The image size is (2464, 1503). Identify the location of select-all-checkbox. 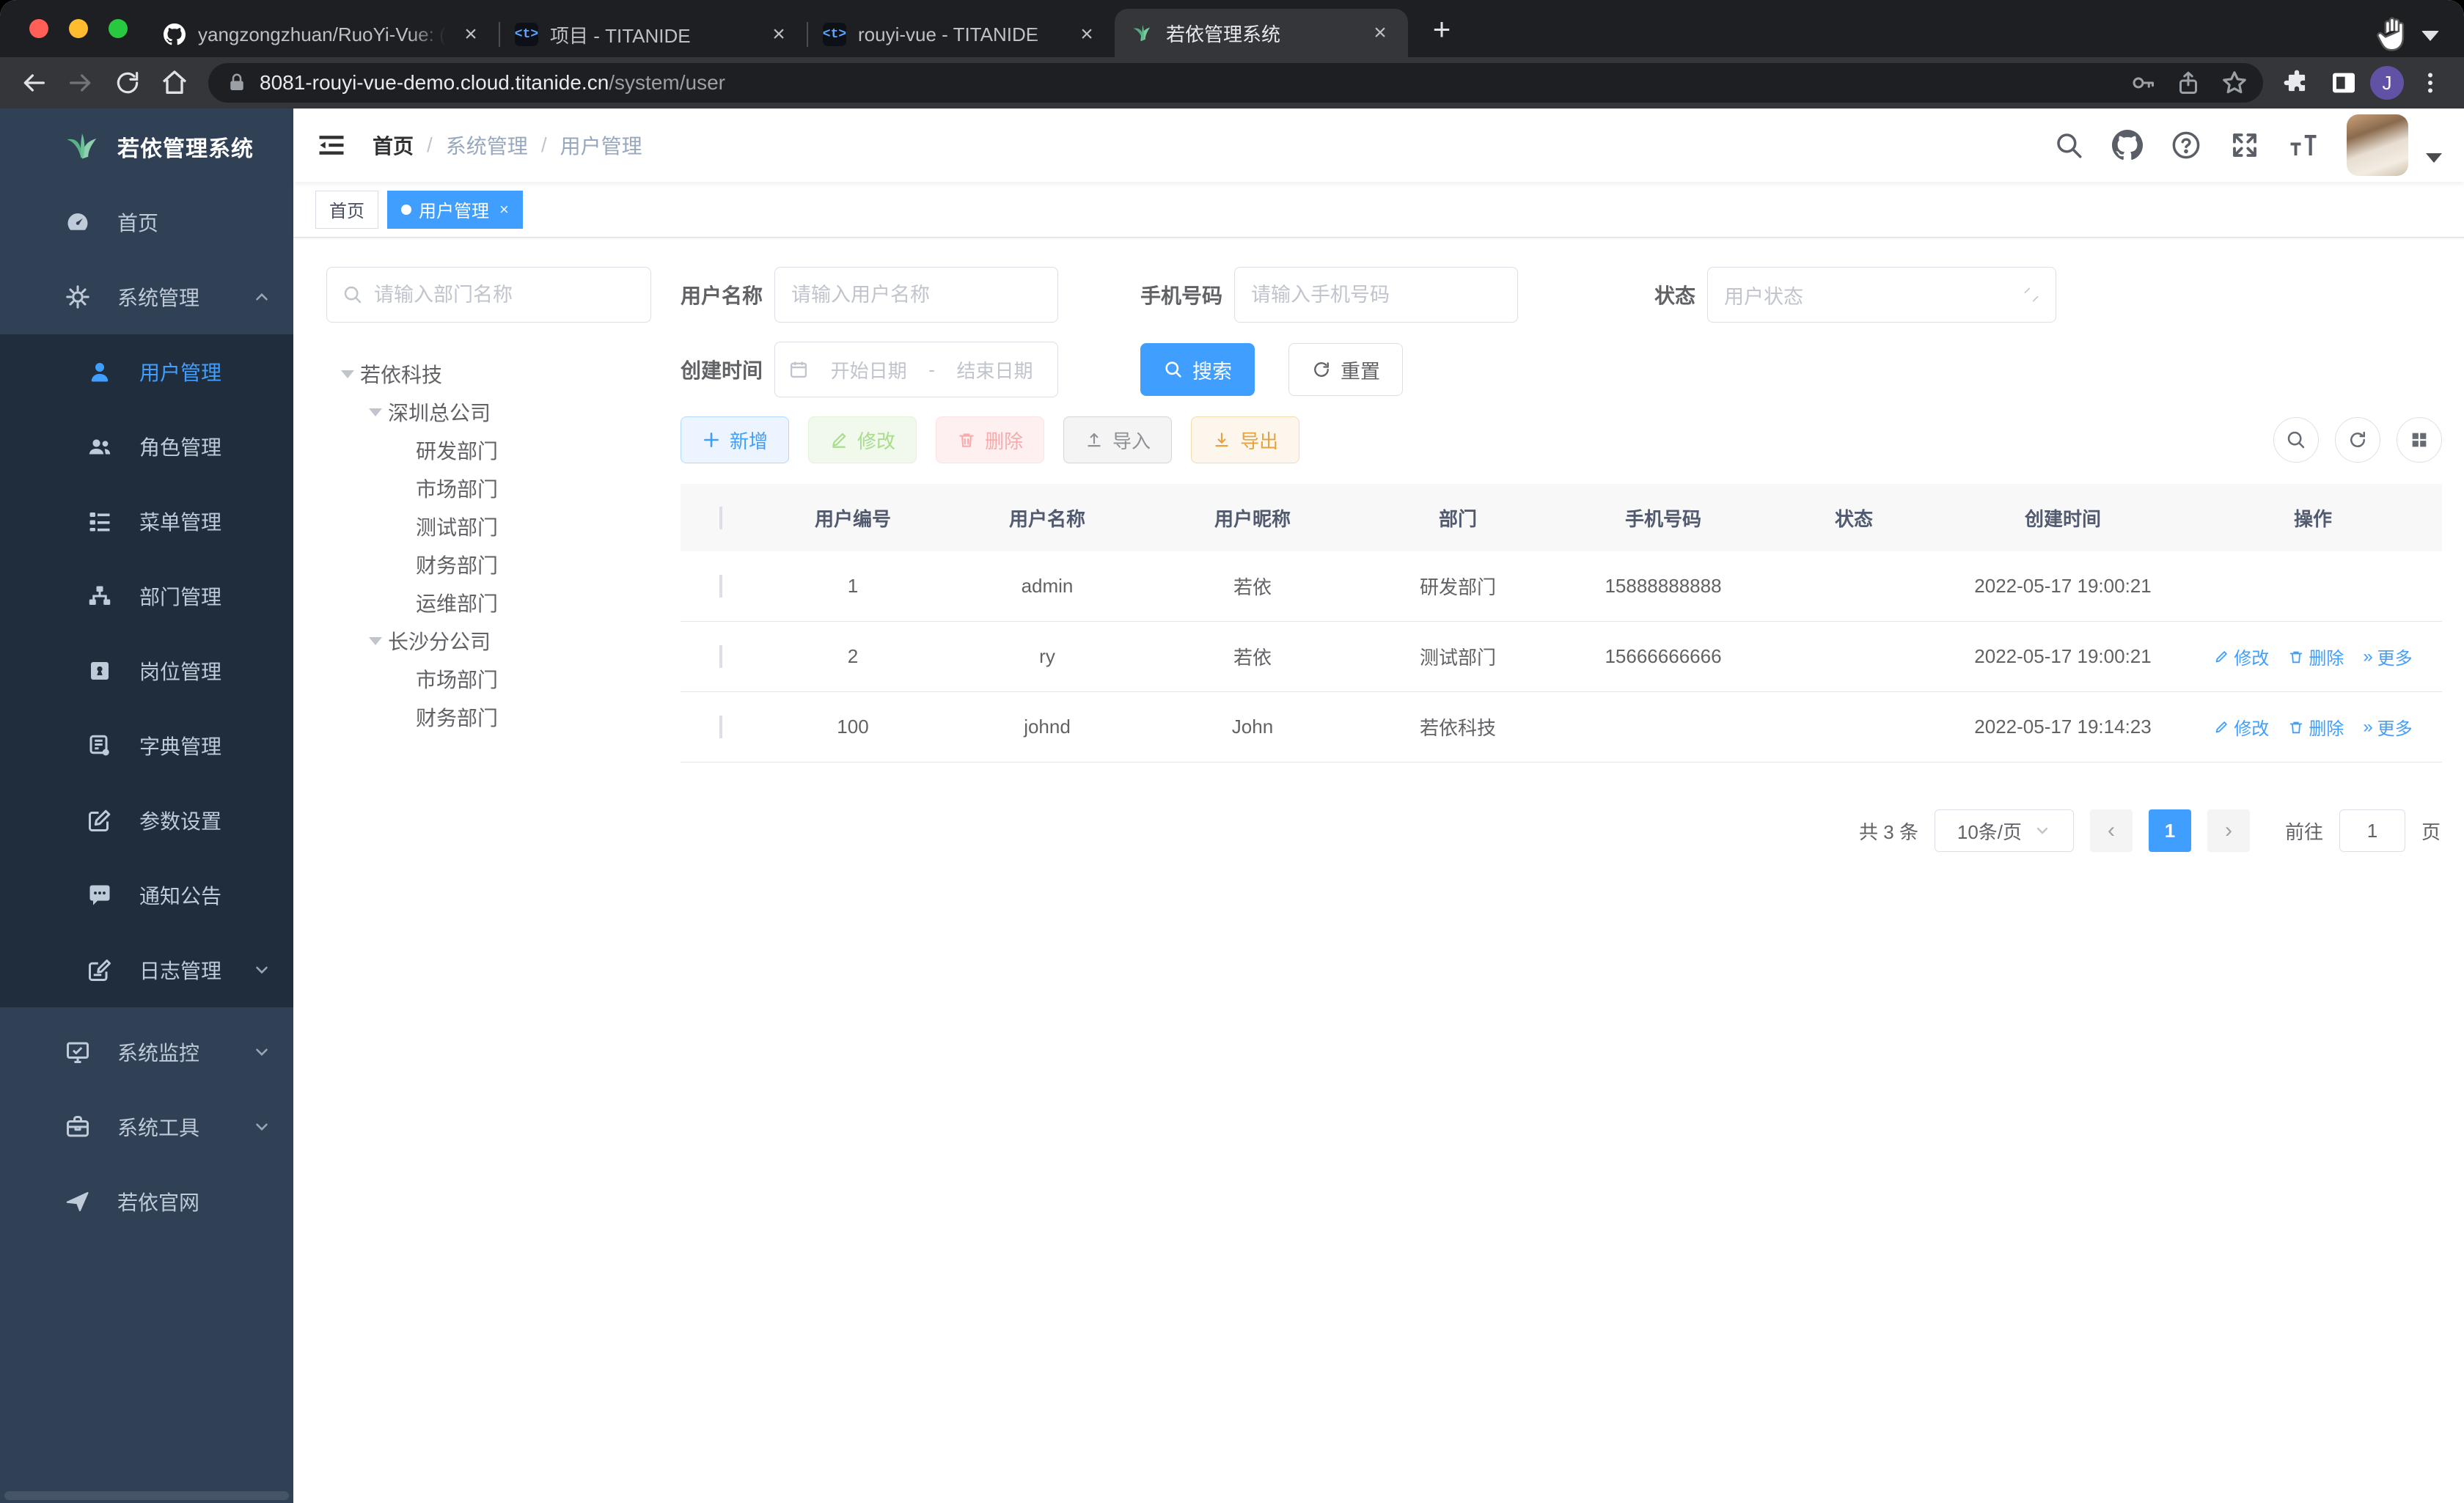
(721, 517).